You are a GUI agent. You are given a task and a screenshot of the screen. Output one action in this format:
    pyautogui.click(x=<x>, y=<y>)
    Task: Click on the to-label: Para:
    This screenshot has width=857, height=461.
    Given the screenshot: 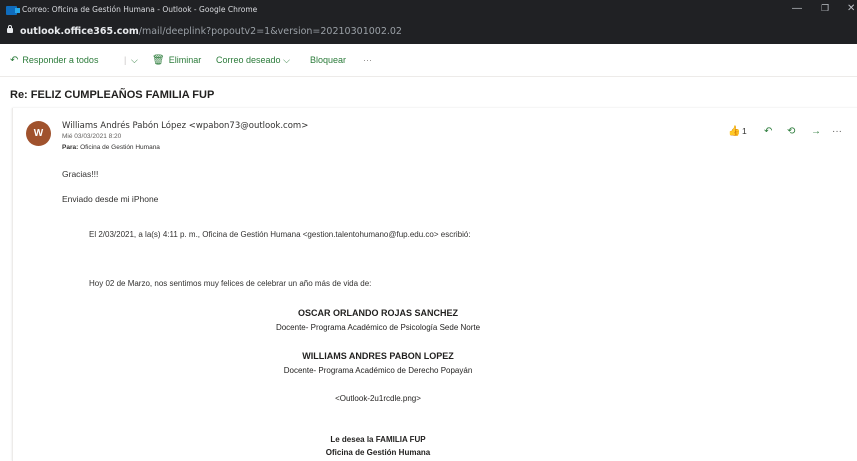 What is the action you would take?
    pyautogui.click(x=70, y=147)
    